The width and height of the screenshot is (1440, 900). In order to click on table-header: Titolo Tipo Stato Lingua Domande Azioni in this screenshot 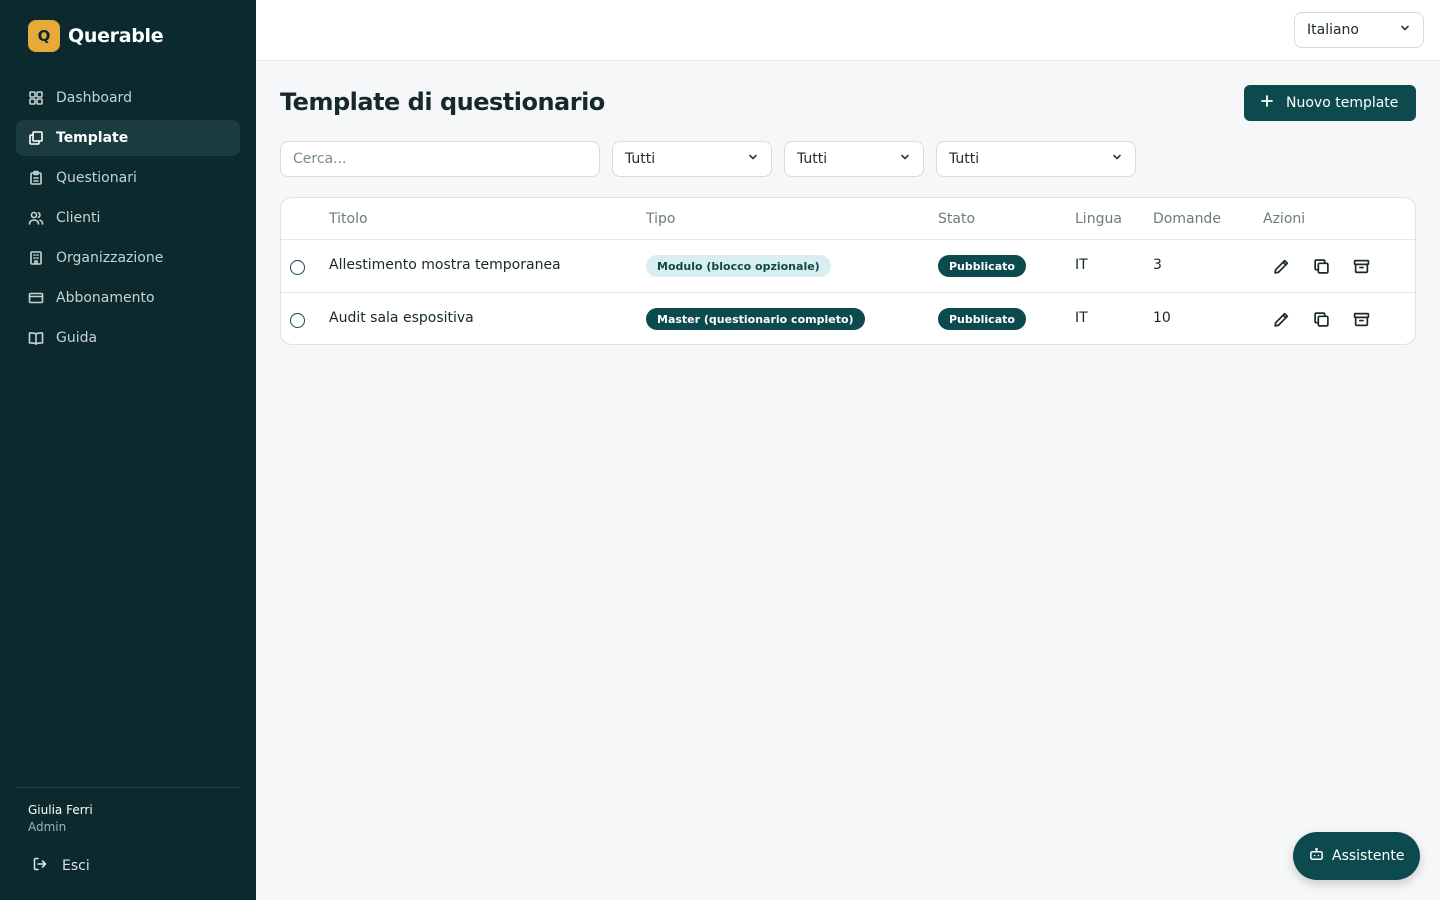, I will do `click(848, 219)`.